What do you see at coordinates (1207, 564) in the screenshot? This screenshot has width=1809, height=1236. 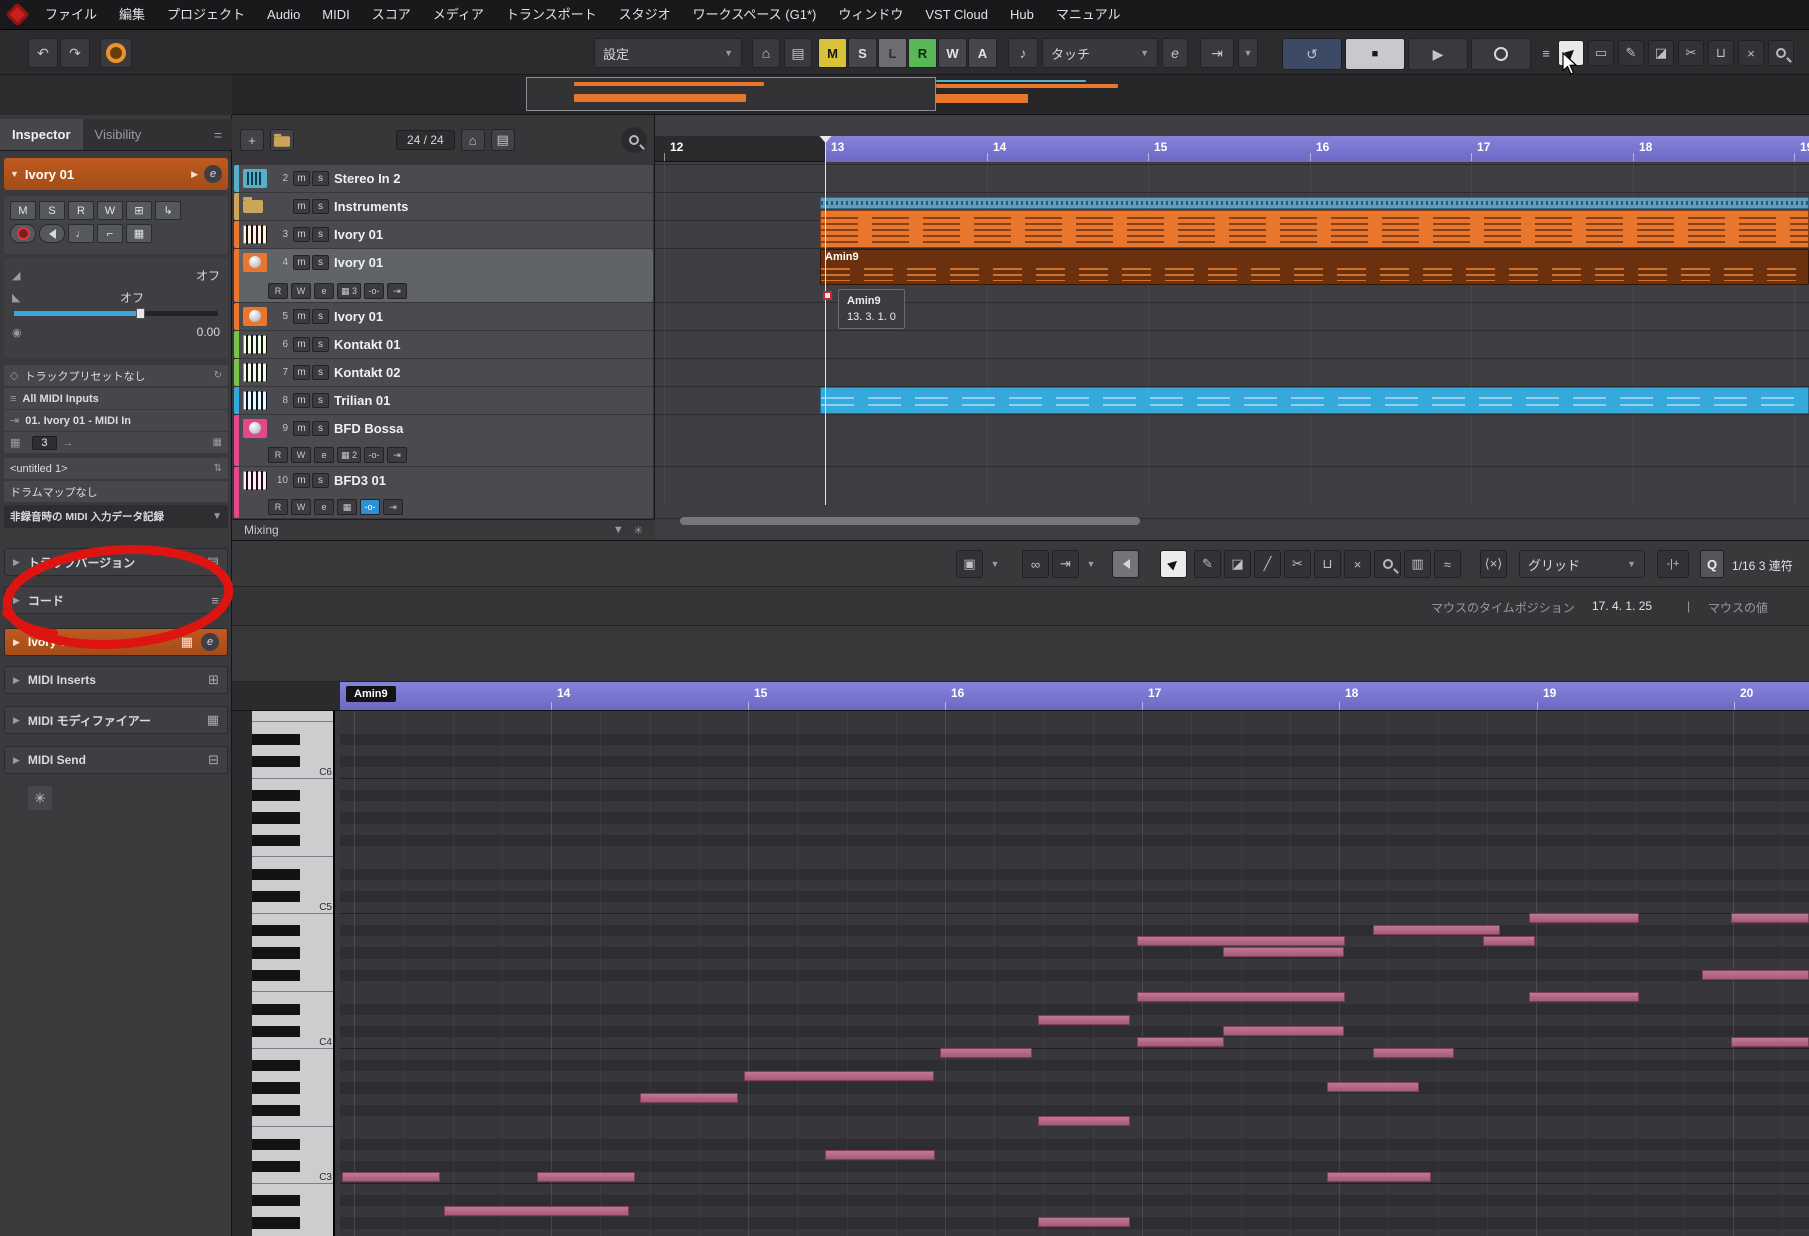 I see `draw-tool: ✎` at bounding box center [1207, 564].